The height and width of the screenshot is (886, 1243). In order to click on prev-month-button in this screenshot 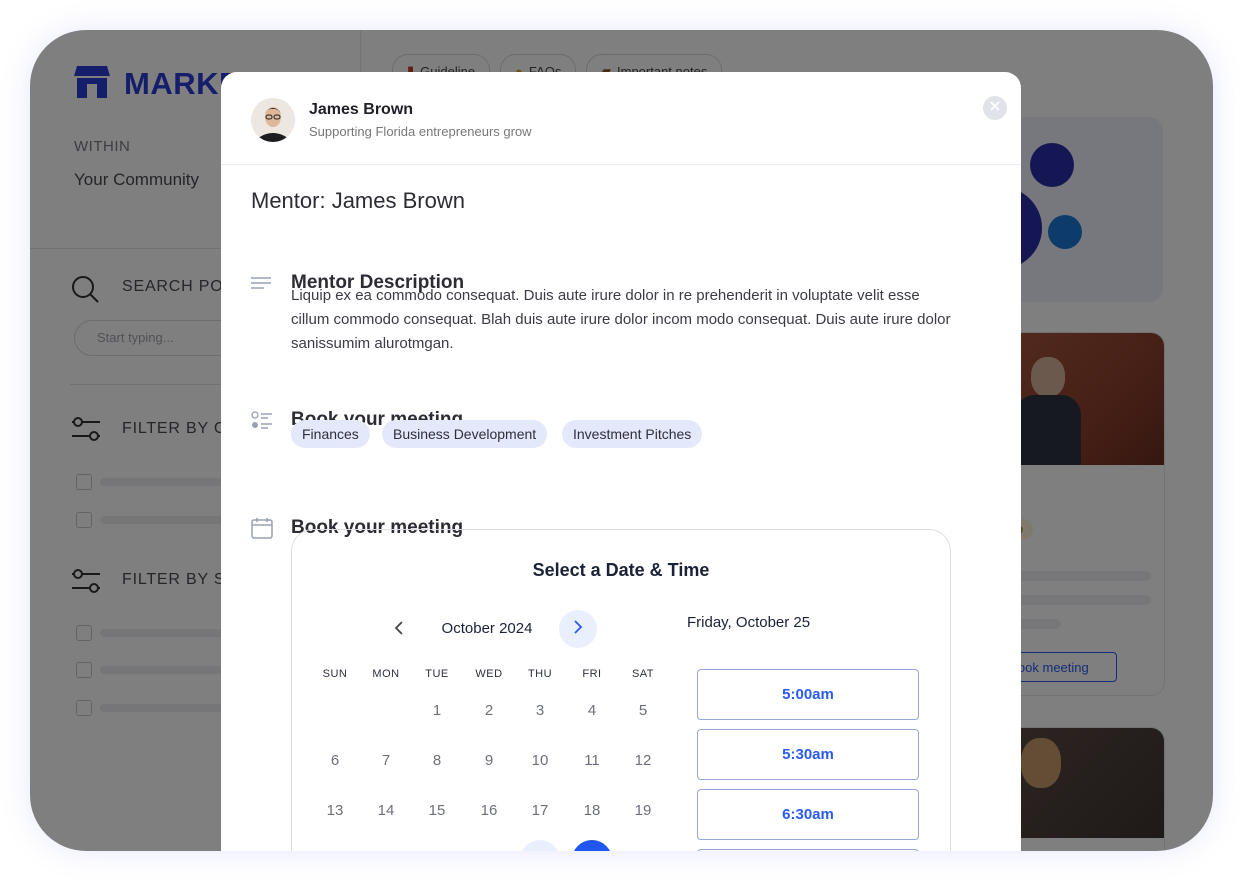, I will do `click(399, 630)`.